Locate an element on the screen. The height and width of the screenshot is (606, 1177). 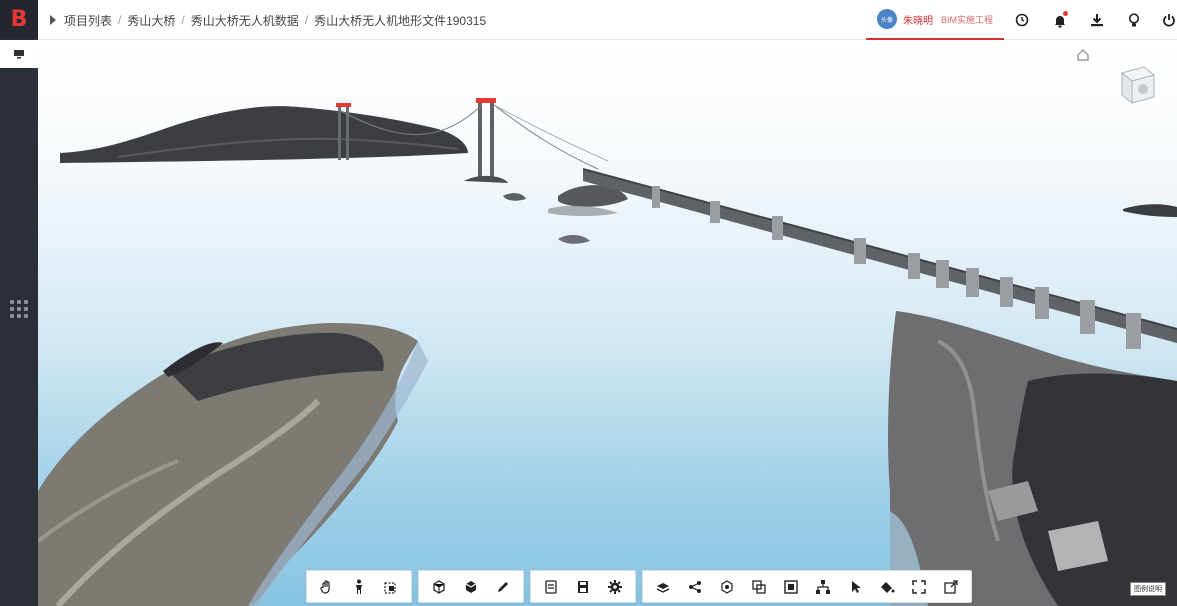
stack-icon is located at coordinates (663, 586).